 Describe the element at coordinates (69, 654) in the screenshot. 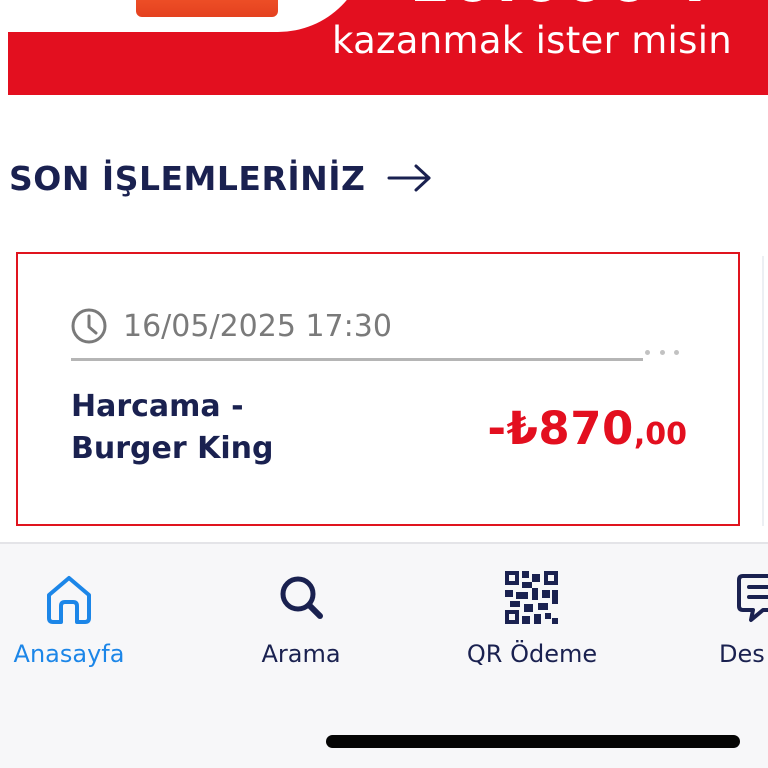

I see `tab-home-label: Anasayfa` at that location.